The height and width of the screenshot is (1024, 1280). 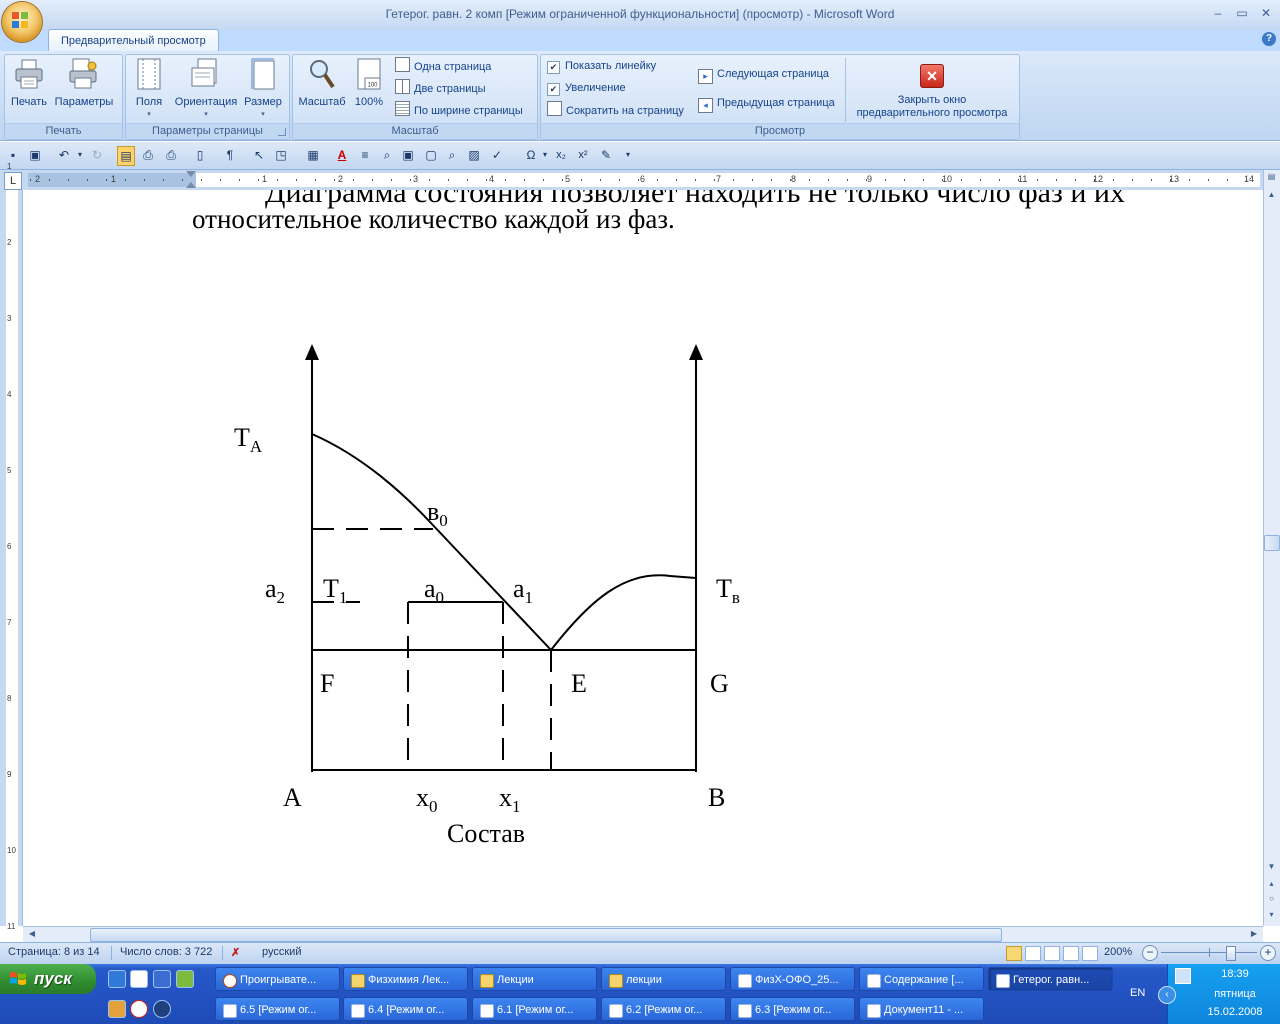 What do you see at coordinates (162, 979) in the screenshot?
I see `browser-quicklaunch-icon` at bounding box center [162, 979].